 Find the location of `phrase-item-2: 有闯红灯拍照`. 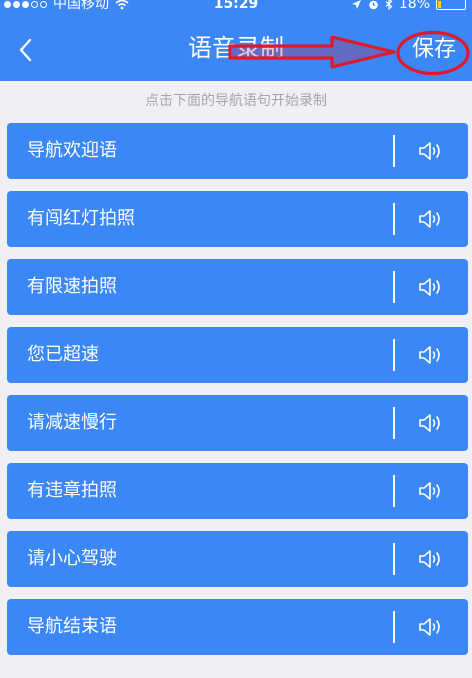

phrase-item-2: 有闯红灯拍照 is located at coordinates (237, 219).